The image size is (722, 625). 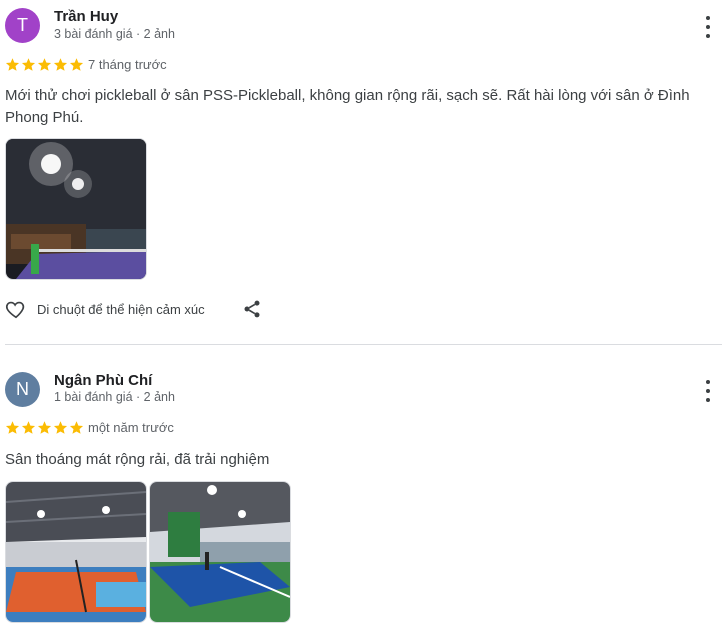 What do you see at coordinates (103, 380) in the screenshot?
I see `reviewer-name: Ngân Phù Chí` at bounding box center [103, 380].